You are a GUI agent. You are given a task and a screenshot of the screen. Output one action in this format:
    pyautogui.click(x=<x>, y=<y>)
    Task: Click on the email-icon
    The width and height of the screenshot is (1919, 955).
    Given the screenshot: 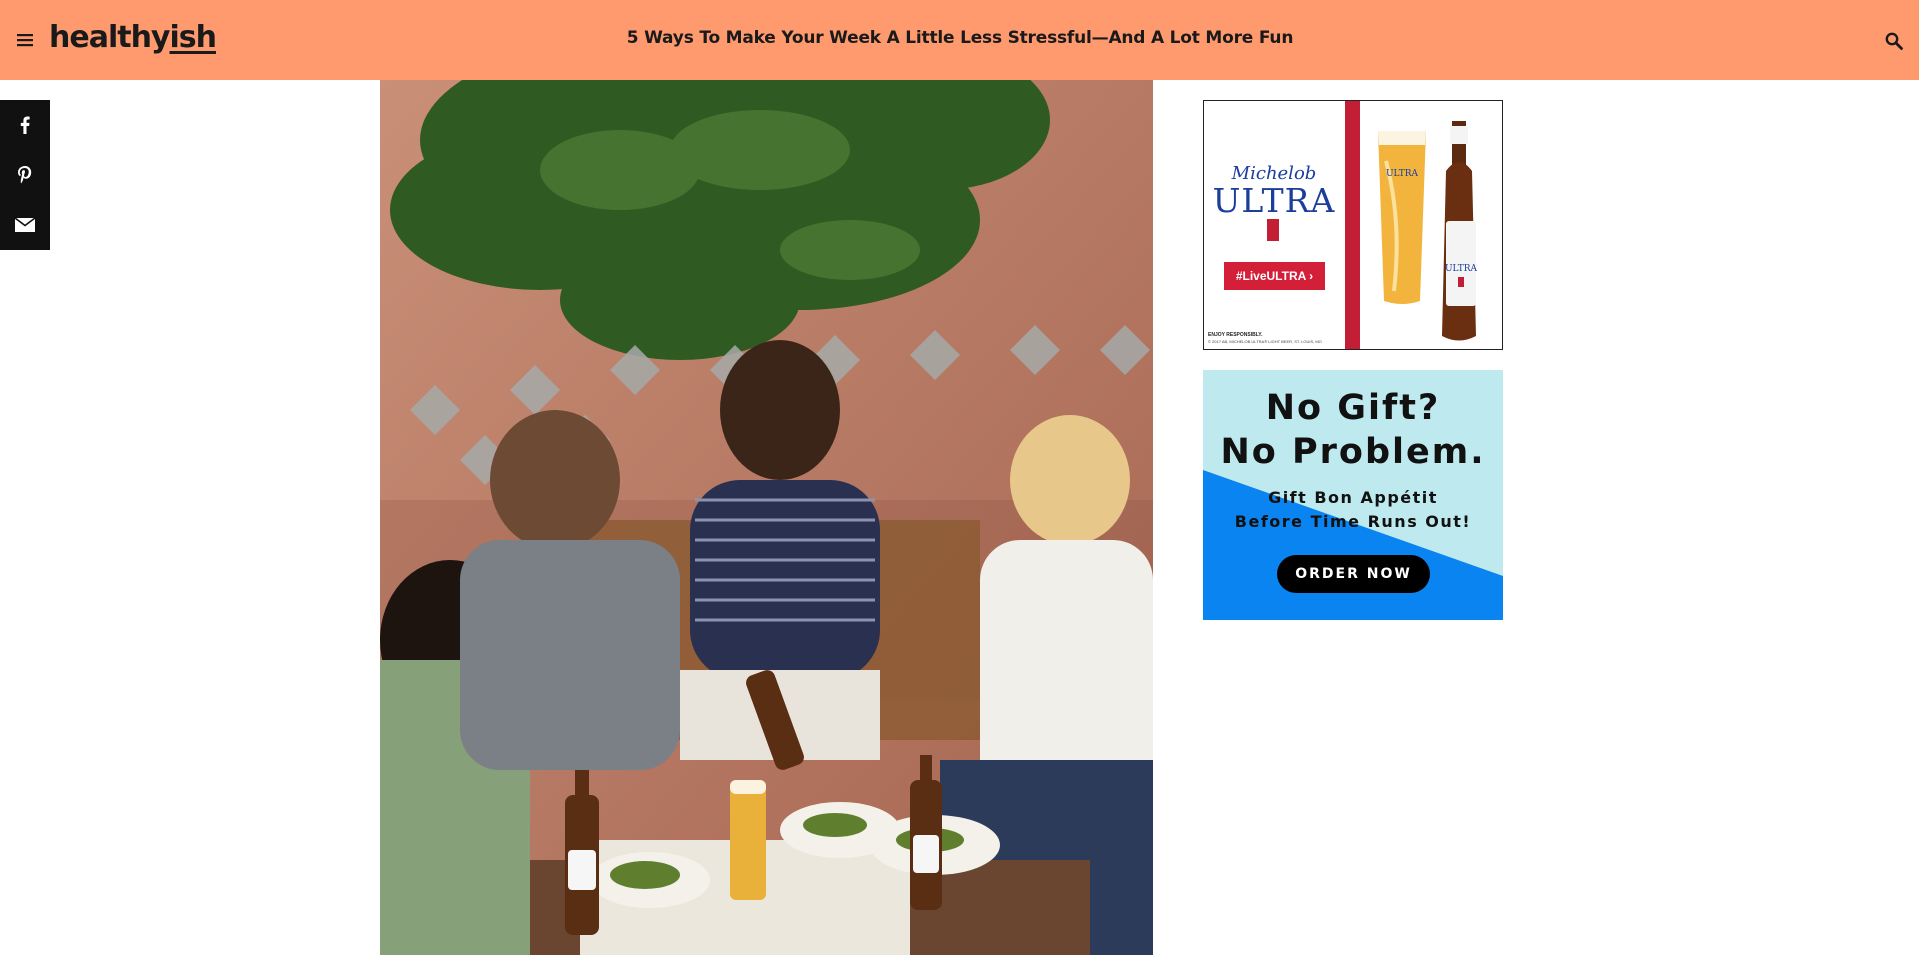 What is the action you would take?
    pyautogui.click(x=25, y=225)
    